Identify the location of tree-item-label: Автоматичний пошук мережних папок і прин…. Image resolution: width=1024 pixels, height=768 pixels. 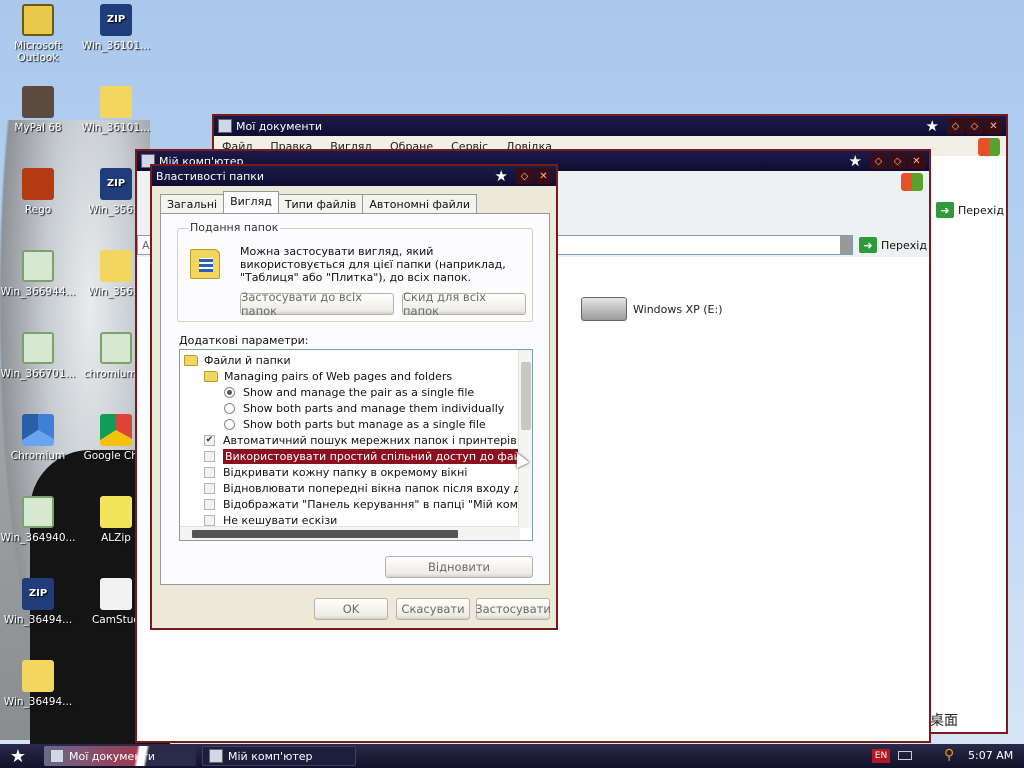
(370, 440).